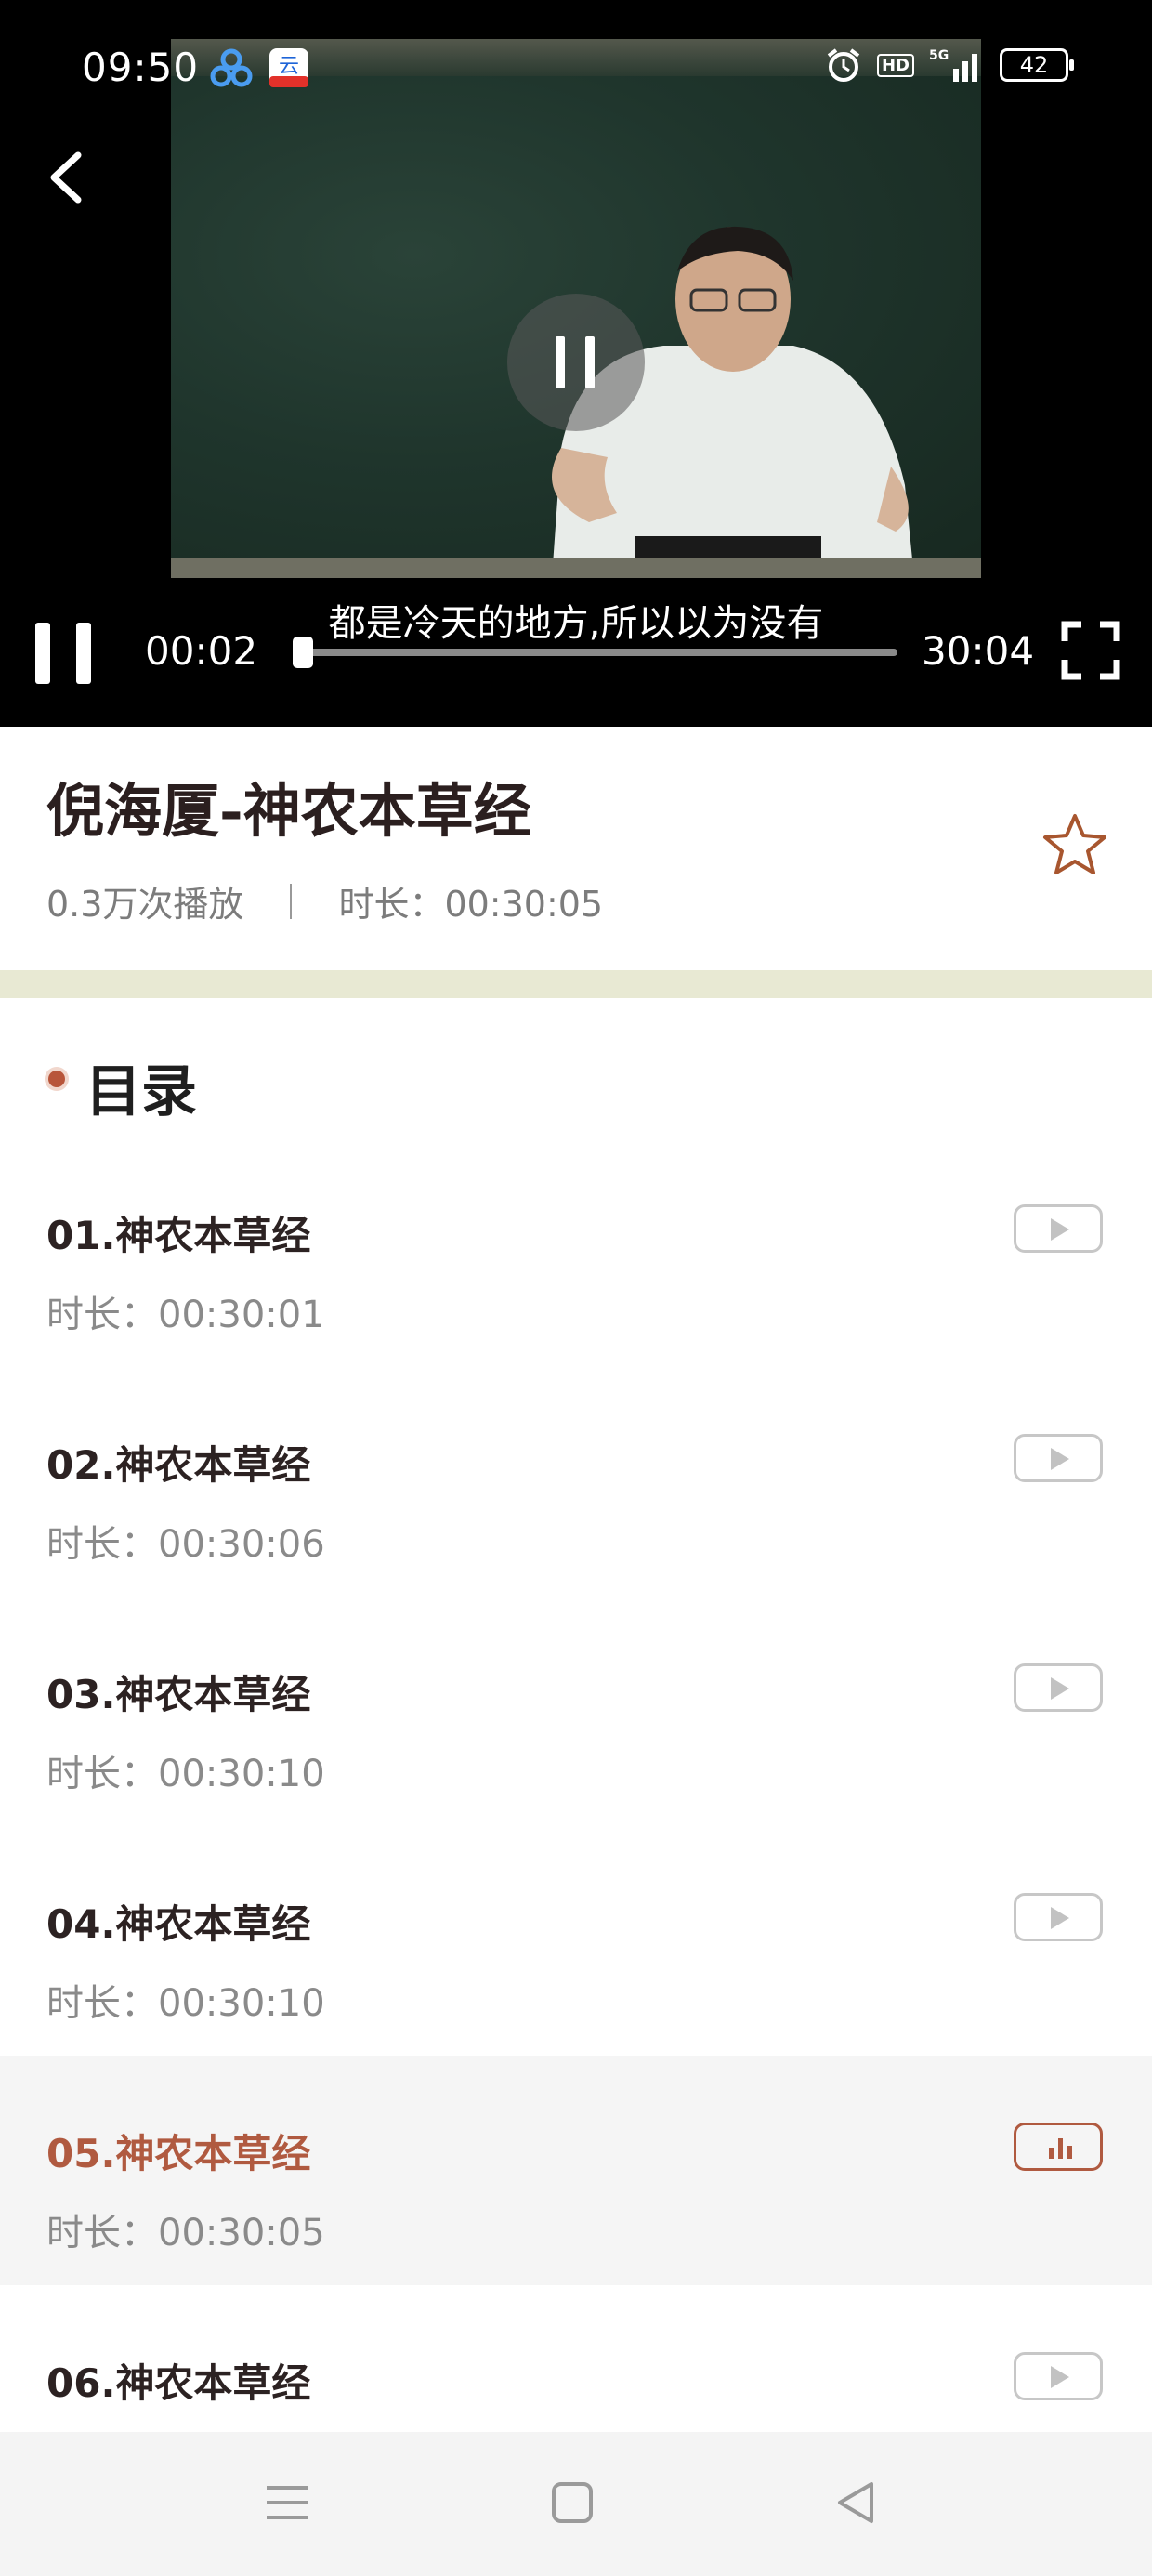 This screenshot has height=2576, width=1152. What do you see at coordinates (141, 67) in the screenshot?
I see `status-time: 09:50` at bounding box center [141, 67].